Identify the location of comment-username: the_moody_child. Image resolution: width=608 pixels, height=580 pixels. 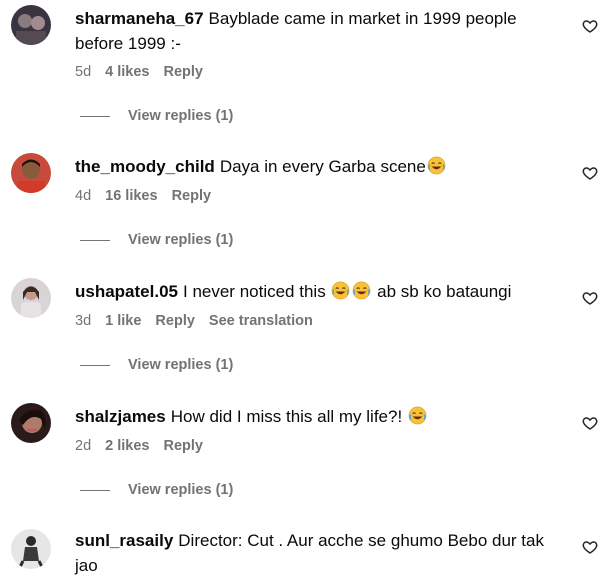
(145, 166).